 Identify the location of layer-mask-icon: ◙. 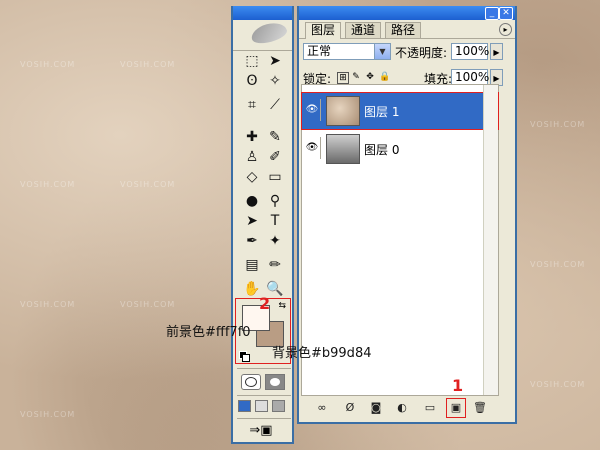
(376, 408).